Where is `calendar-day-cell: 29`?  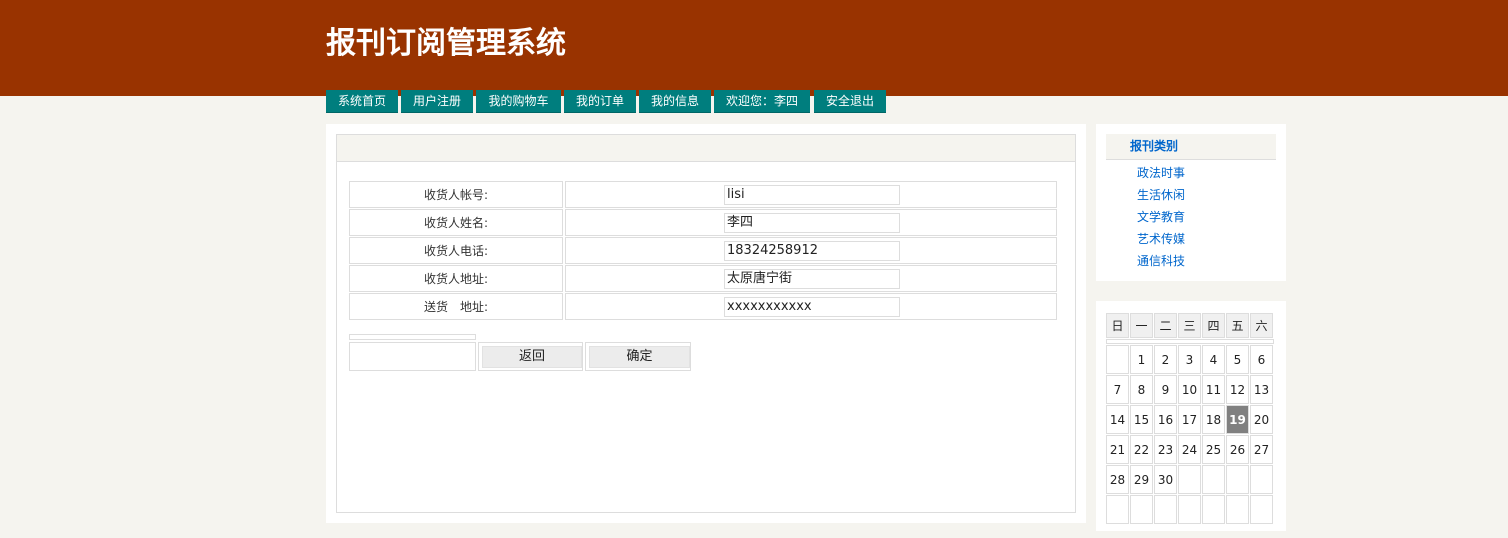 calendar-day-cell: 29 is located at coordinates (1141, 479).